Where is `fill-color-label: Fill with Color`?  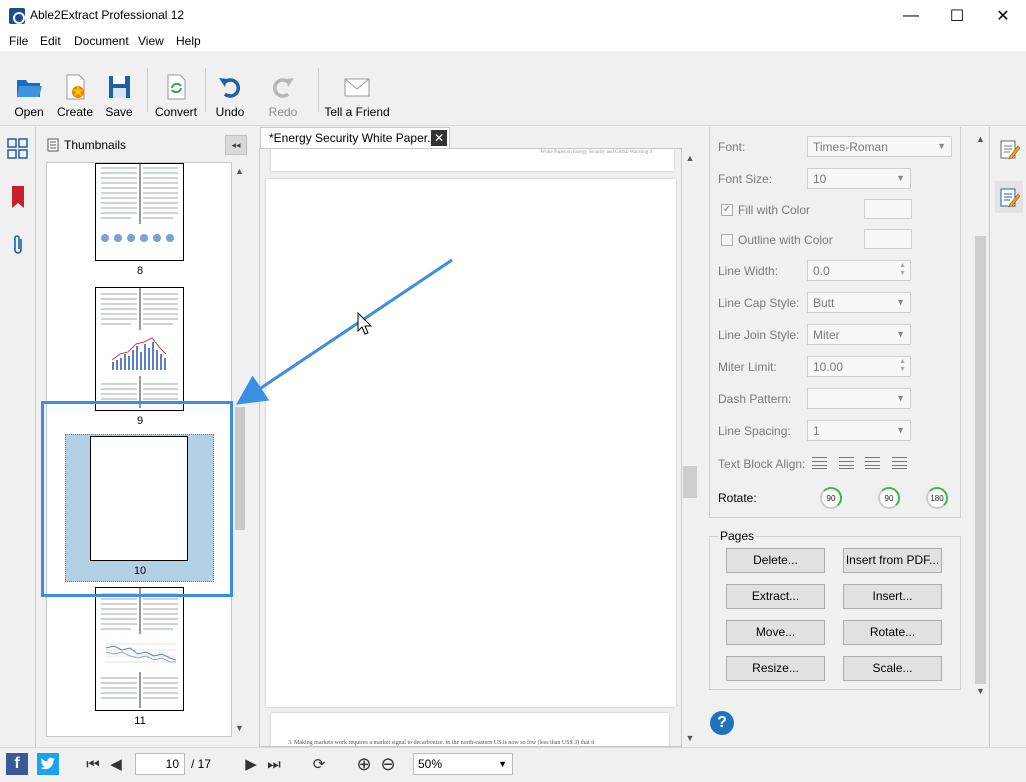
fill-color-label: Fill with Color is located at coordinates (774, 210).